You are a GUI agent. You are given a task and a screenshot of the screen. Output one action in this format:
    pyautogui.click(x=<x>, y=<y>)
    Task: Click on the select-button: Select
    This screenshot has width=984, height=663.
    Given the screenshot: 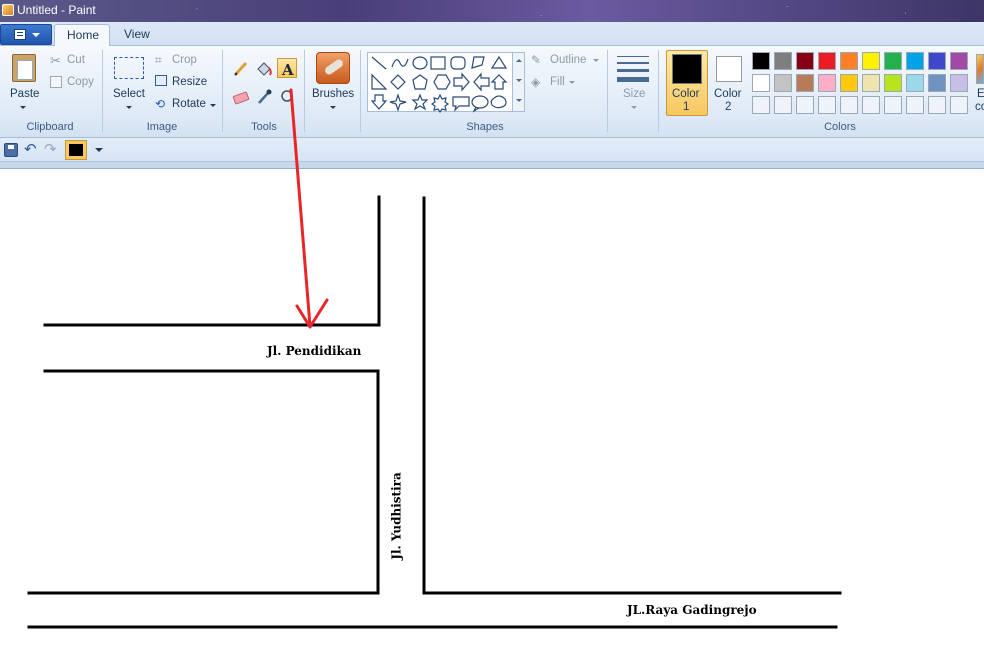 What is the action you would take?
    pyautogui.click(x=129, y=94)
    